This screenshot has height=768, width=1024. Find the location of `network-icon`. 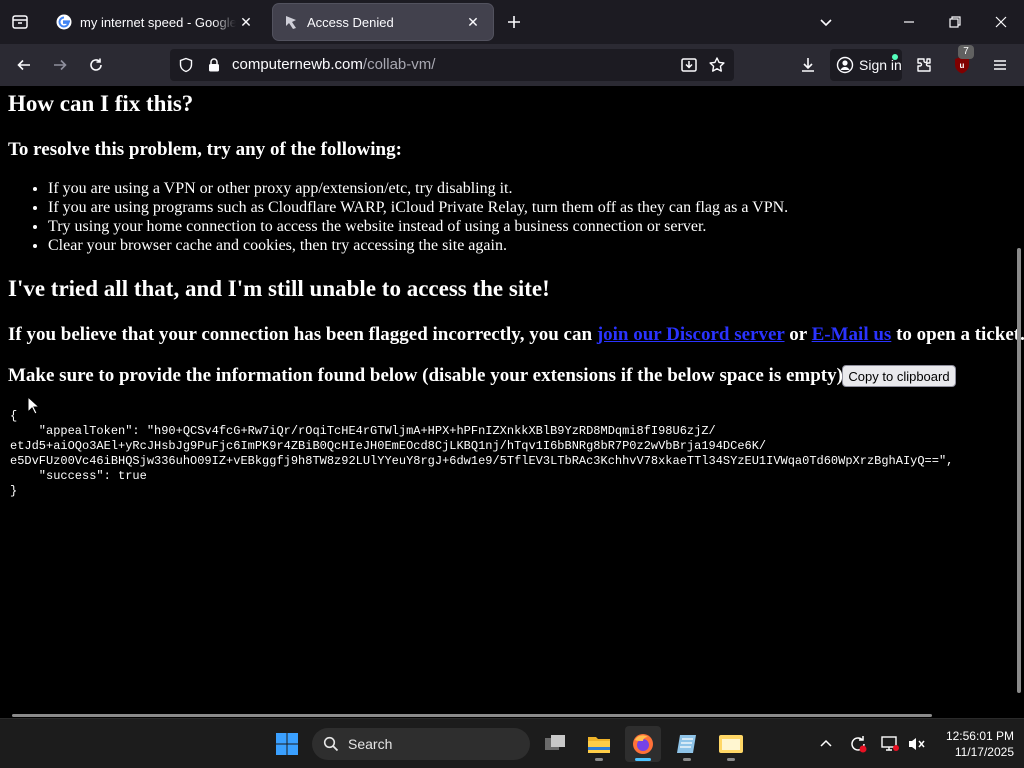

network-icon is located at coordinates (890, 744).